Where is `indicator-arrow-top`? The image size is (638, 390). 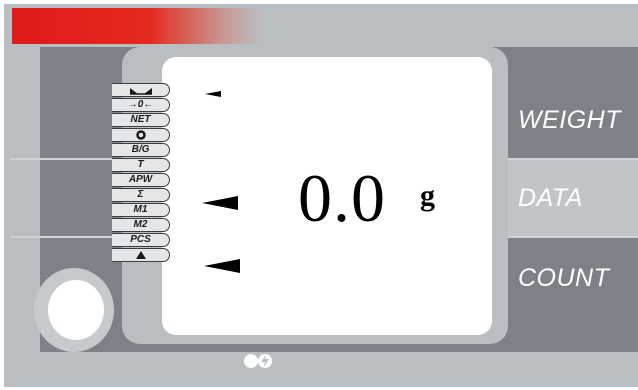 indicator-arrow-top is located at coordinates (213, 94).